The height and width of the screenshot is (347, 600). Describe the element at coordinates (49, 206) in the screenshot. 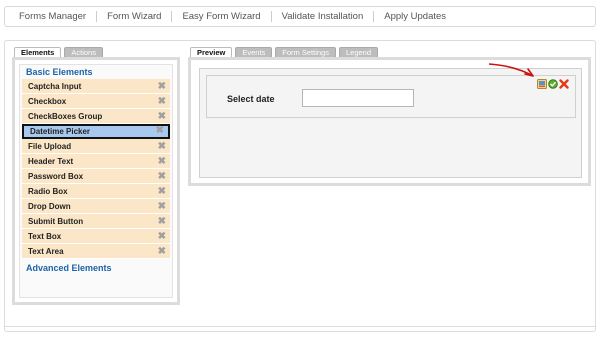

I see `element-label: Drop Down` at that location.